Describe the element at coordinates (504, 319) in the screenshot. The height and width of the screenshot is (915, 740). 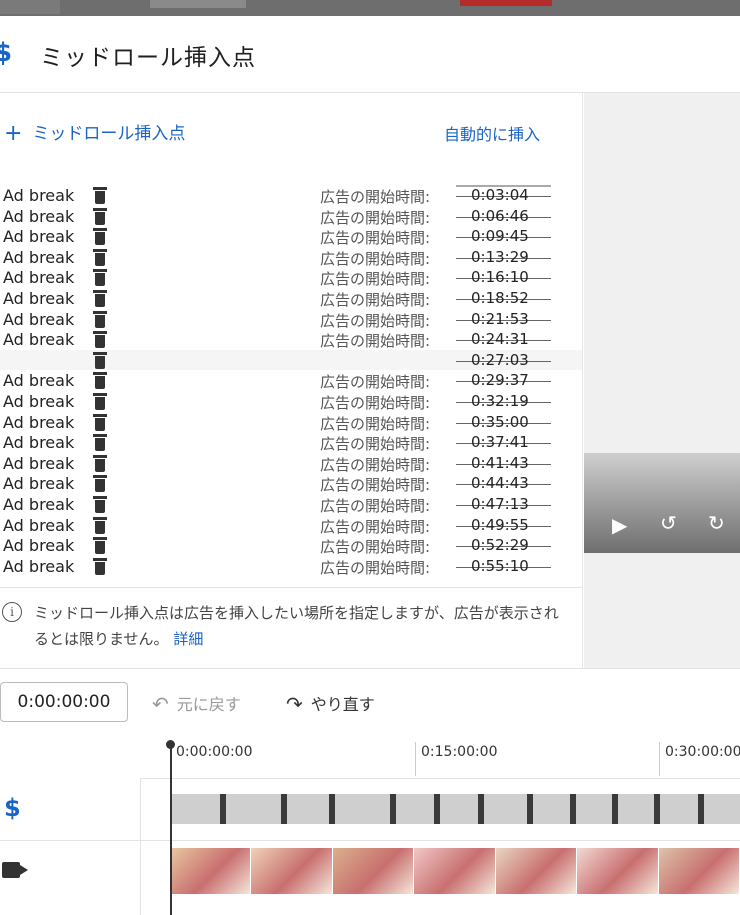
I see `ad-start-time-input: 0:21:53` at that location.